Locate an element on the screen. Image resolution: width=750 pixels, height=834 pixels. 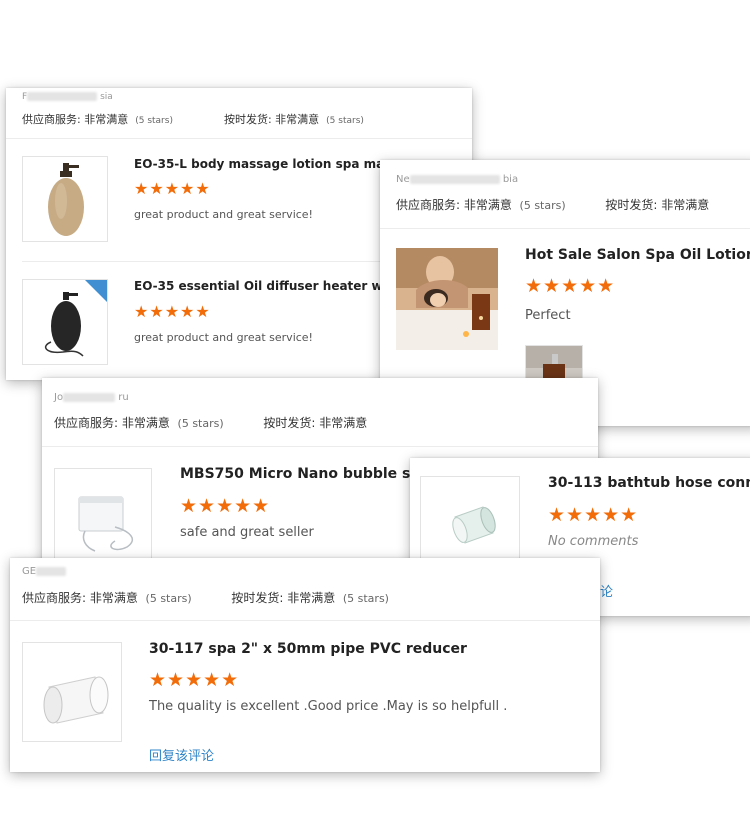
product-title: 30-113 bathtub hose connect is located at coordinates (649, 483).